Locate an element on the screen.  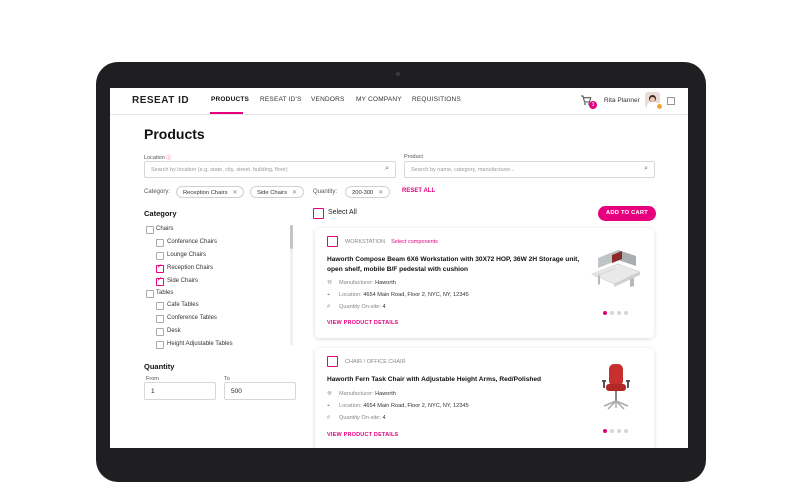
product-type: CHAIR / OFFICE CHAIR is located at coordinates (375, 362).